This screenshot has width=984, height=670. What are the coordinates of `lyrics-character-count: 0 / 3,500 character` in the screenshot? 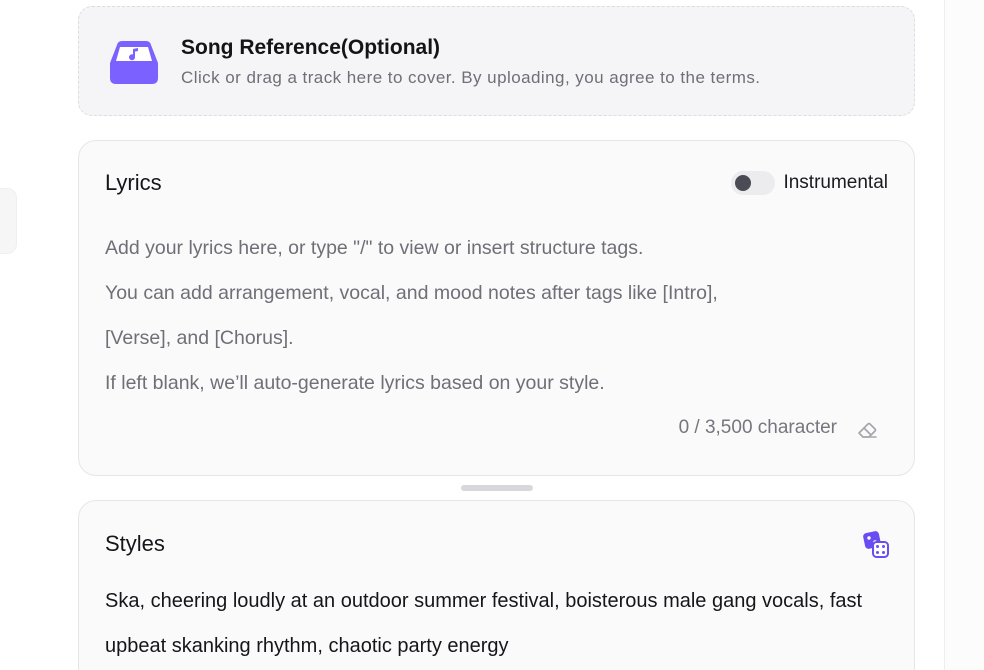 It's located at (757, 427).